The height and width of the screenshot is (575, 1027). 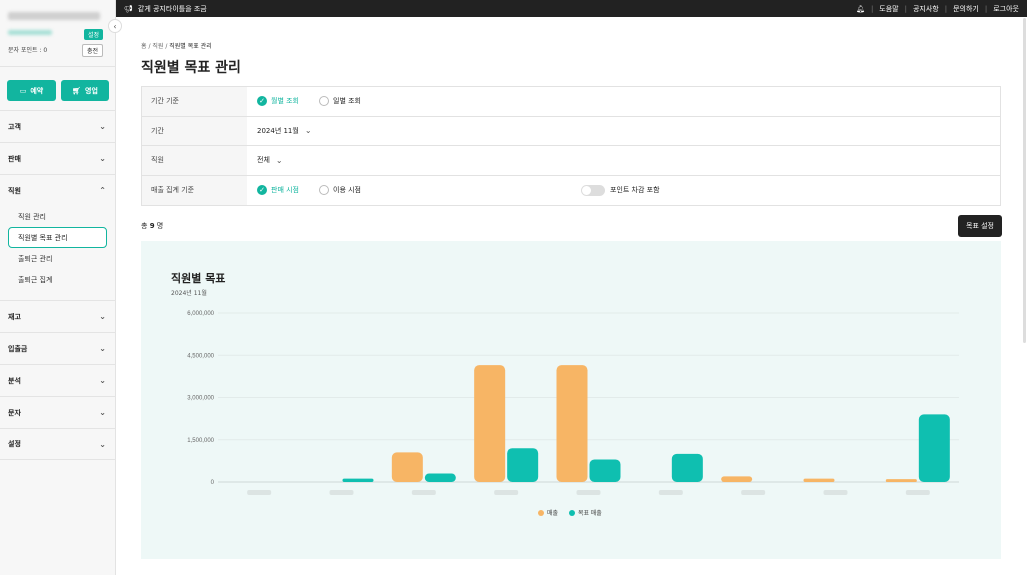 I want to click on sidebar-collapse-button: ‹, so click(x=115, y=26).